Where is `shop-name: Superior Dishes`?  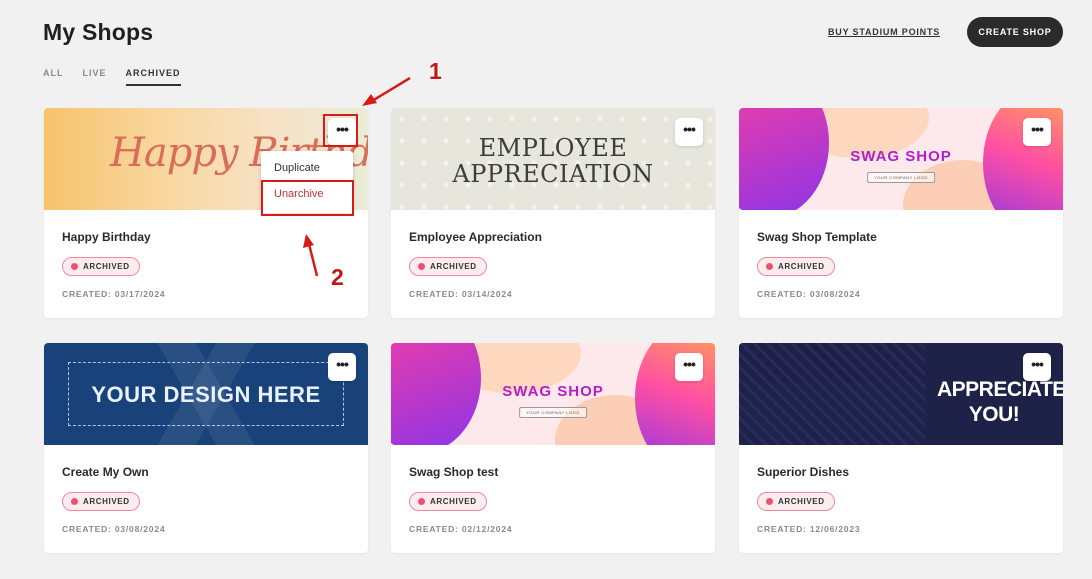
shop-name: Superior Dishes is located at coordinates (803, 472).